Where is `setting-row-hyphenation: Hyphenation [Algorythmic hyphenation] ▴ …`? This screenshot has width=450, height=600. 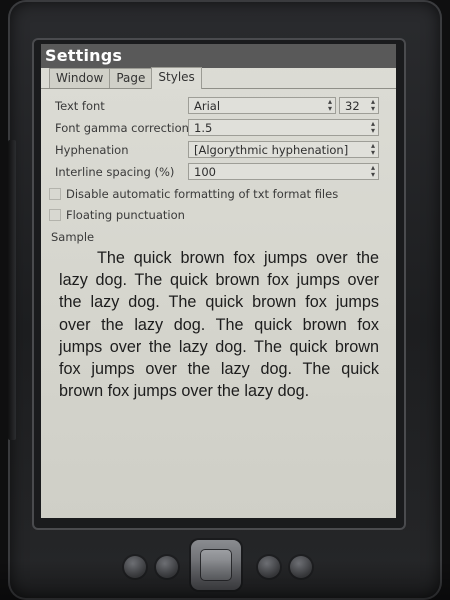
setting-row-hyphenation: Hyphenation [Algorythmic hyphenation] ▴ … is located at coordinates (218, 151).